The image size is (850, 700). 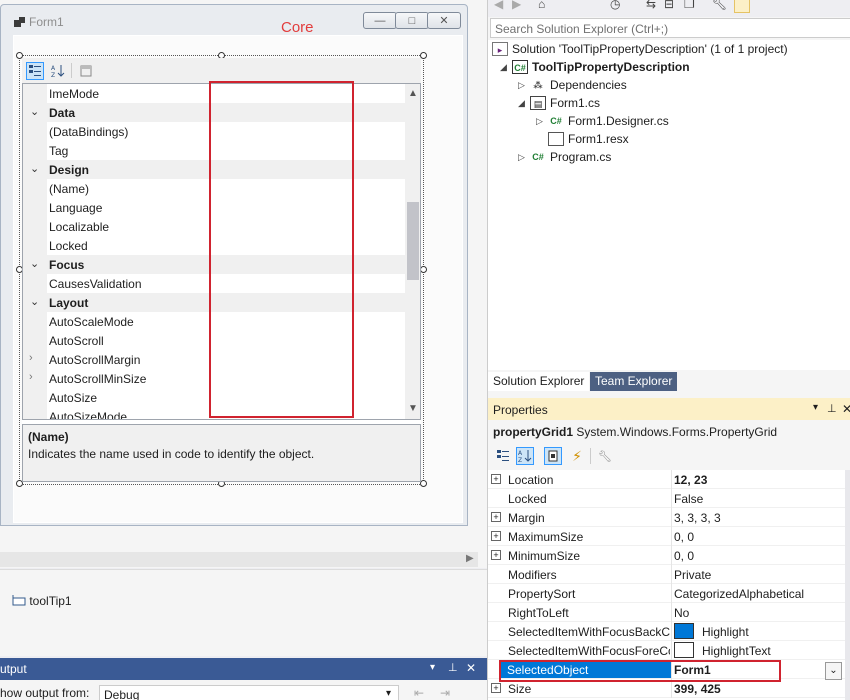 I want to click on tree-node-project: ◢ C# ToolTipPropertyDescription, so click(x=595, y=67).